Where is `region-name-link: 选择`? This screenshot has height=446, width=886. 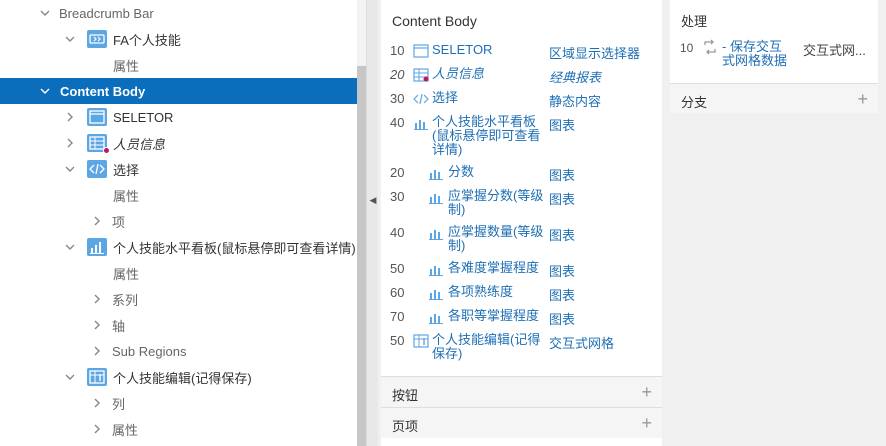 region-name-link: 选择 is located at coordinates (445, 98).